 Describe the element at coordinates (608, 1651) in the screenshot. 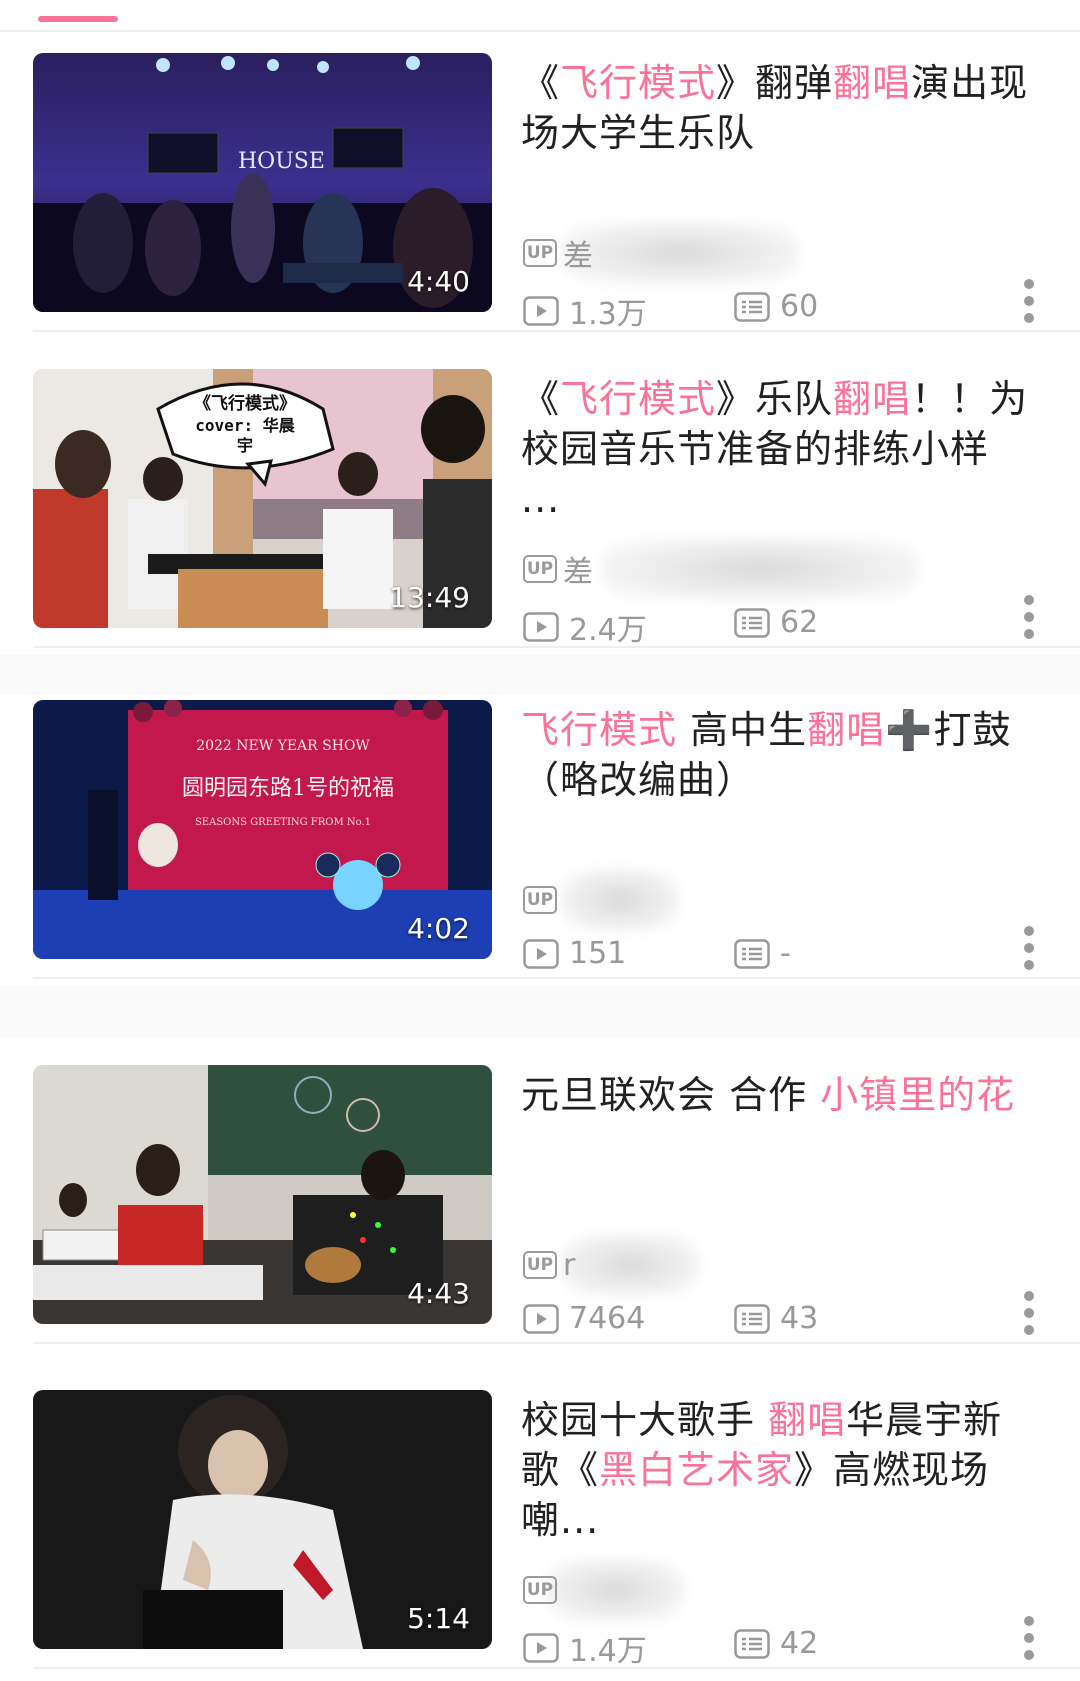

I see `play-count-value: 1.4万` at that location.